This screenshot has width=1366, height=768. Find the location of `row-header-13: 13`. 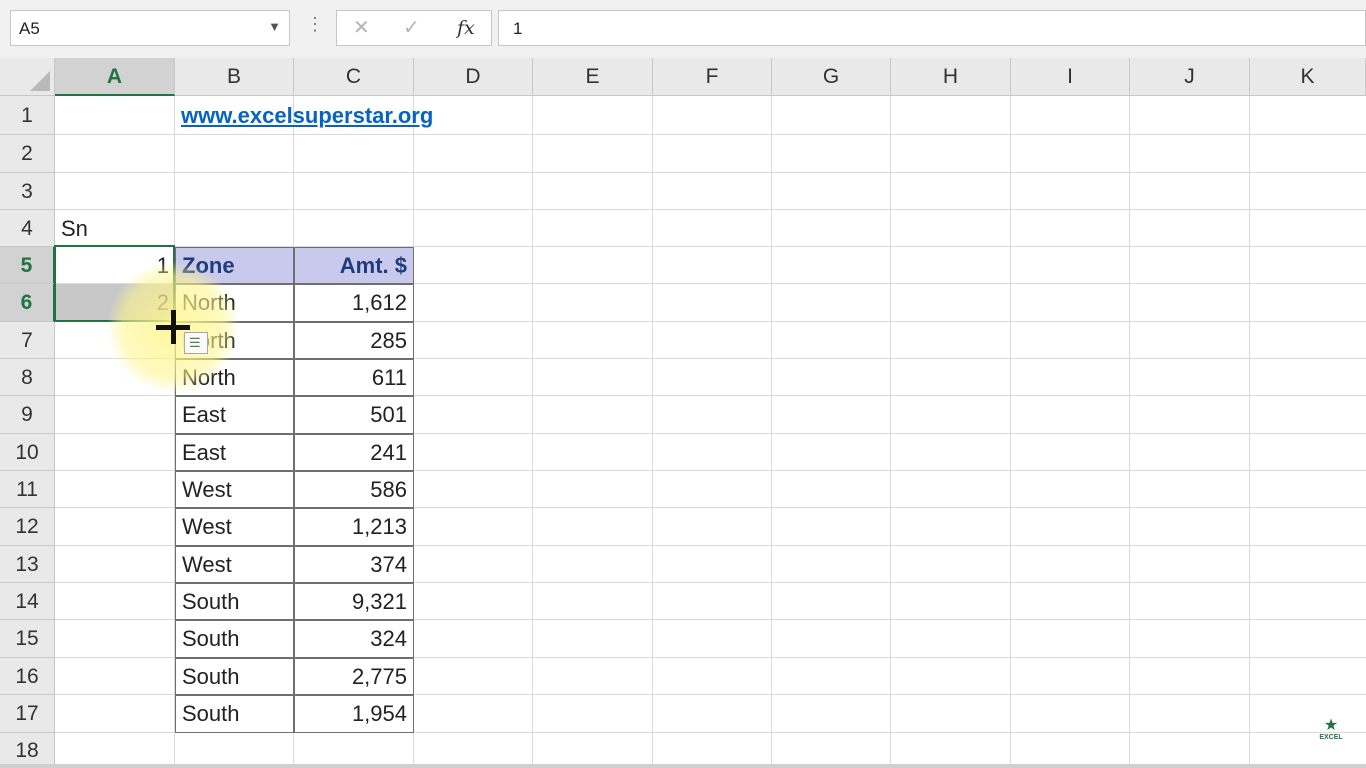

row-header-13: 13 is located at coordinates (27, 564).